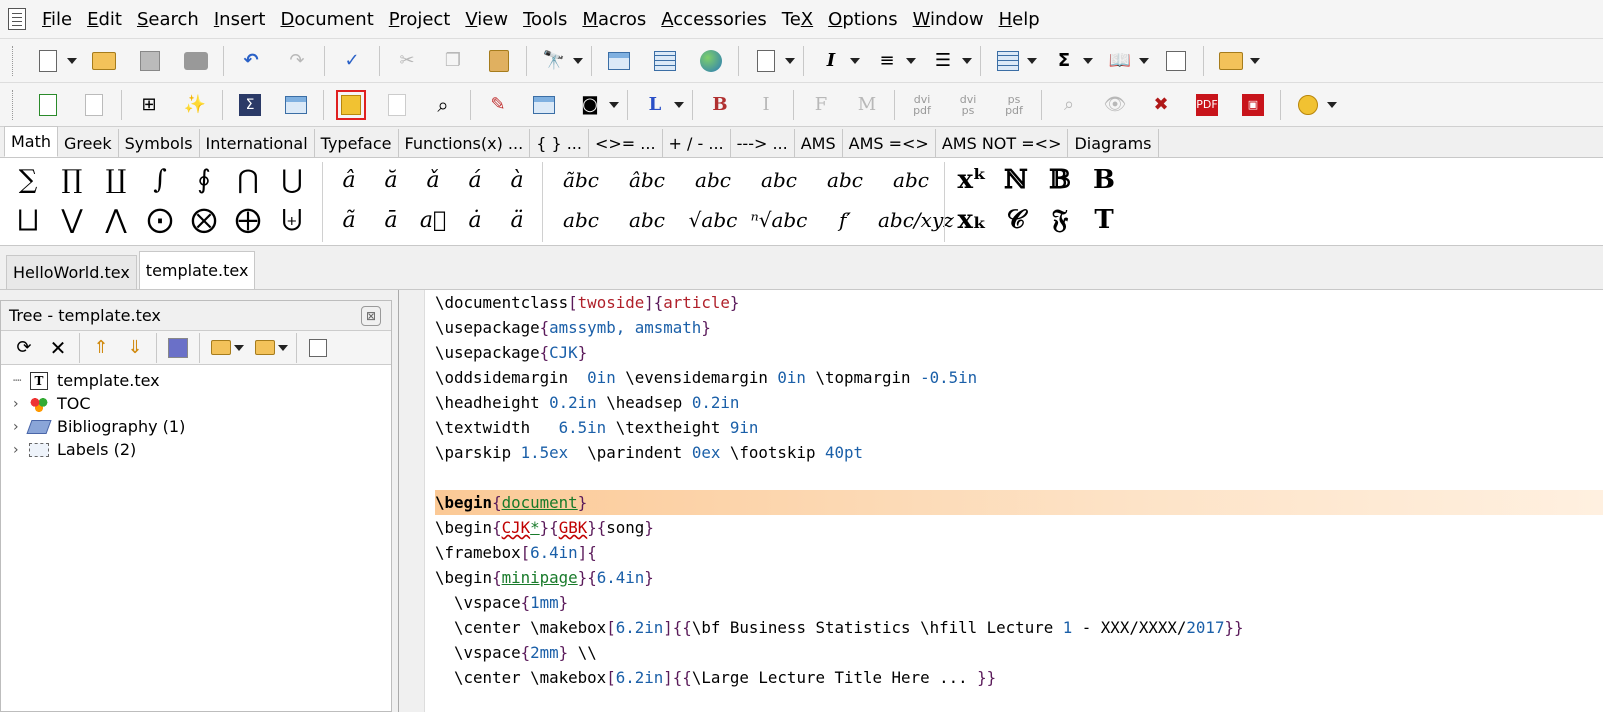  Describe the element at coordinates (283, 348) in the screenshot. I see `tree-folder-dropdown` at that location.